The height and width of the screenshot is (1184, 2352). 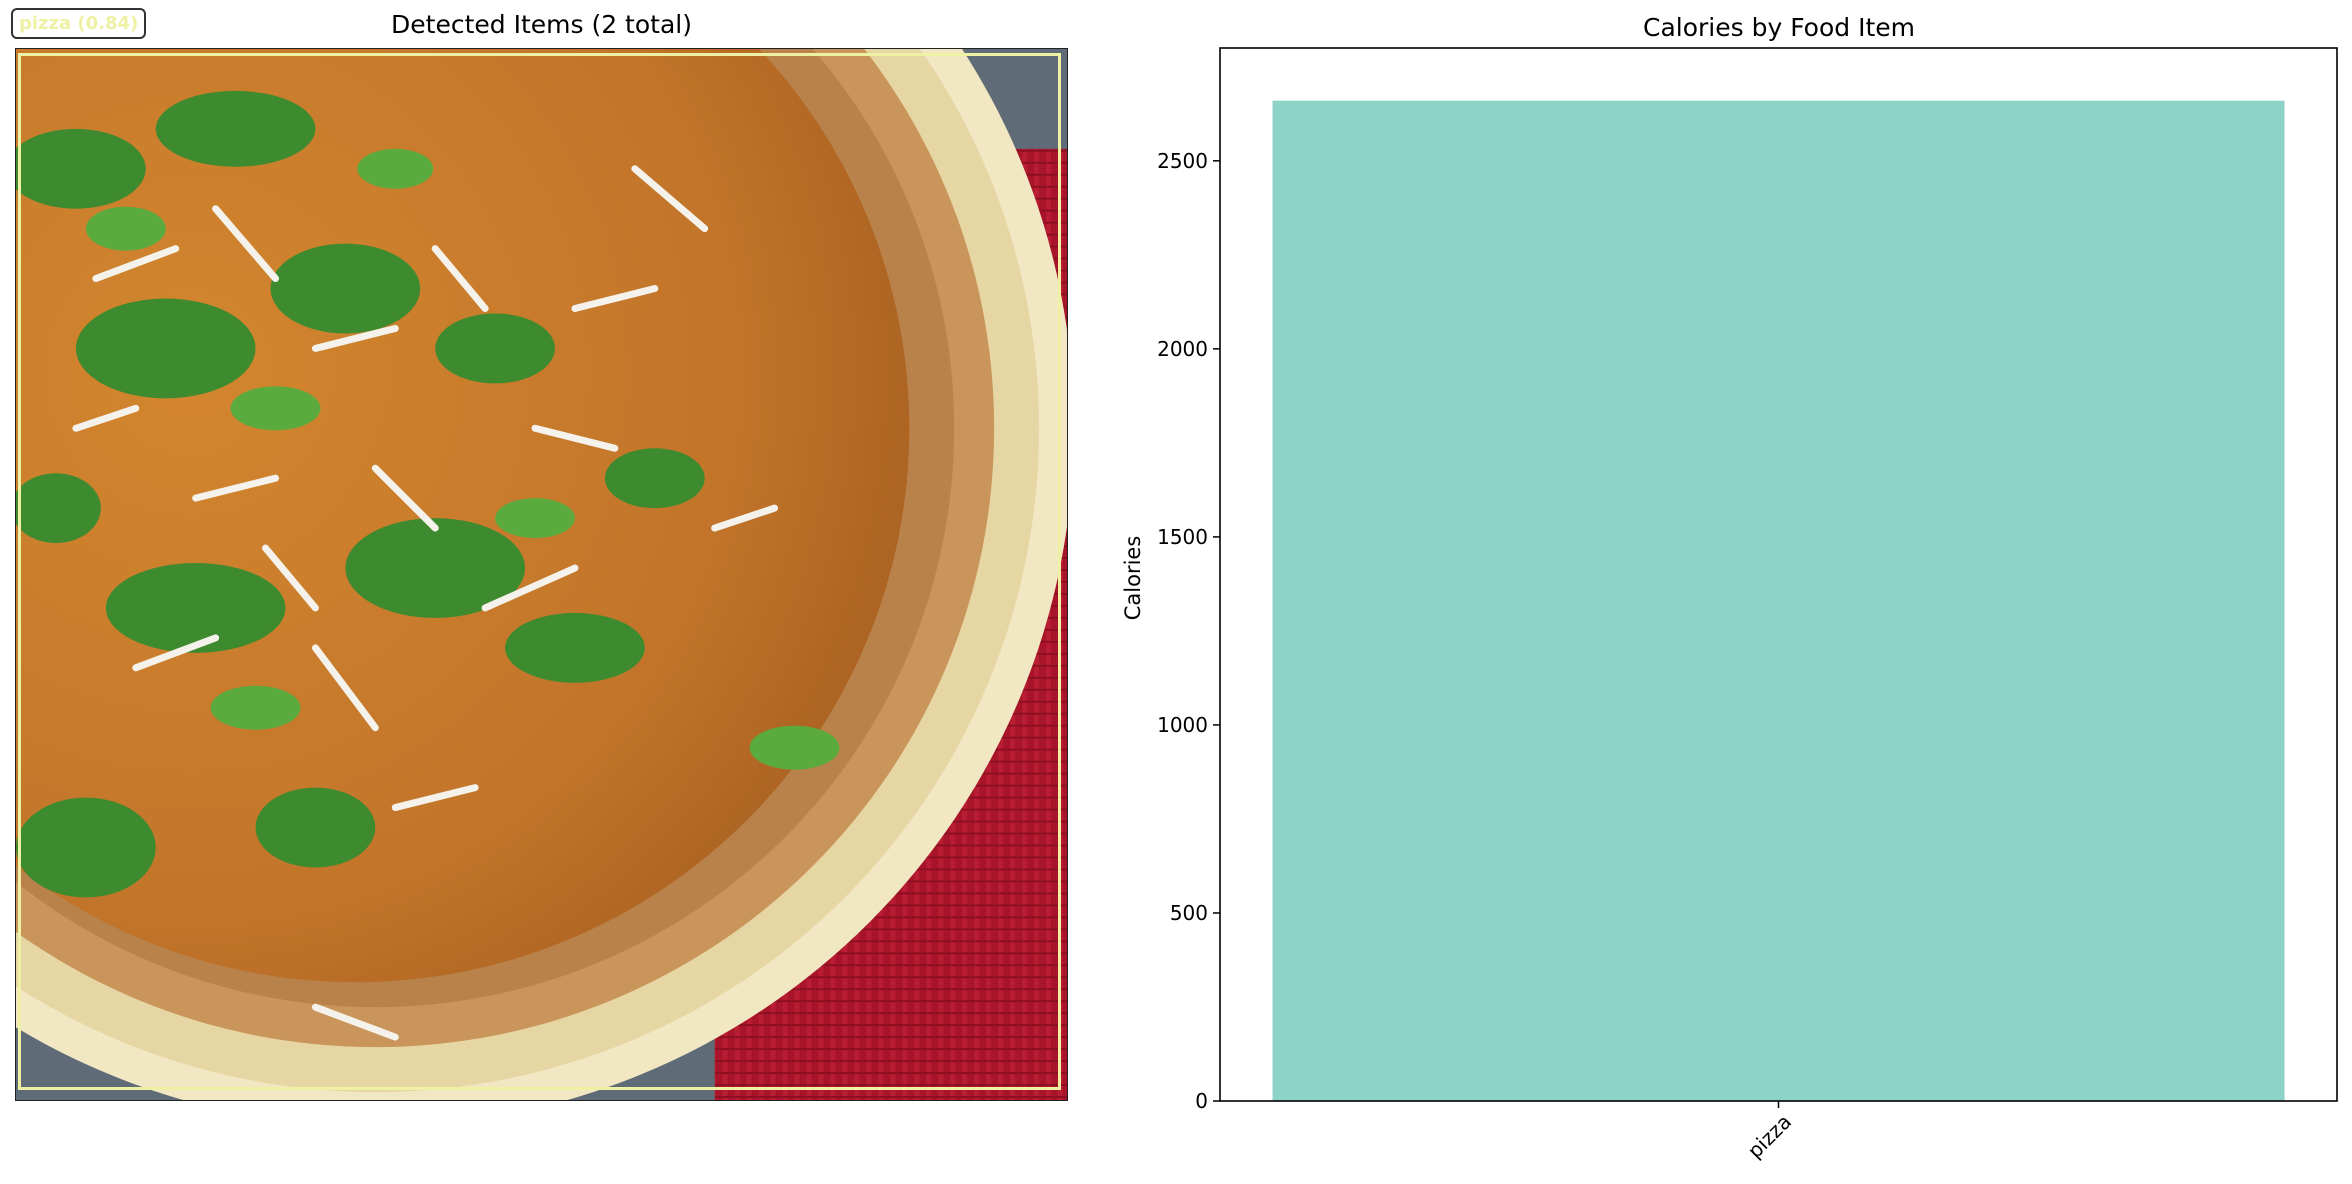 I want to click on y-axis-label: Calories, so click(x=1133, y=578).